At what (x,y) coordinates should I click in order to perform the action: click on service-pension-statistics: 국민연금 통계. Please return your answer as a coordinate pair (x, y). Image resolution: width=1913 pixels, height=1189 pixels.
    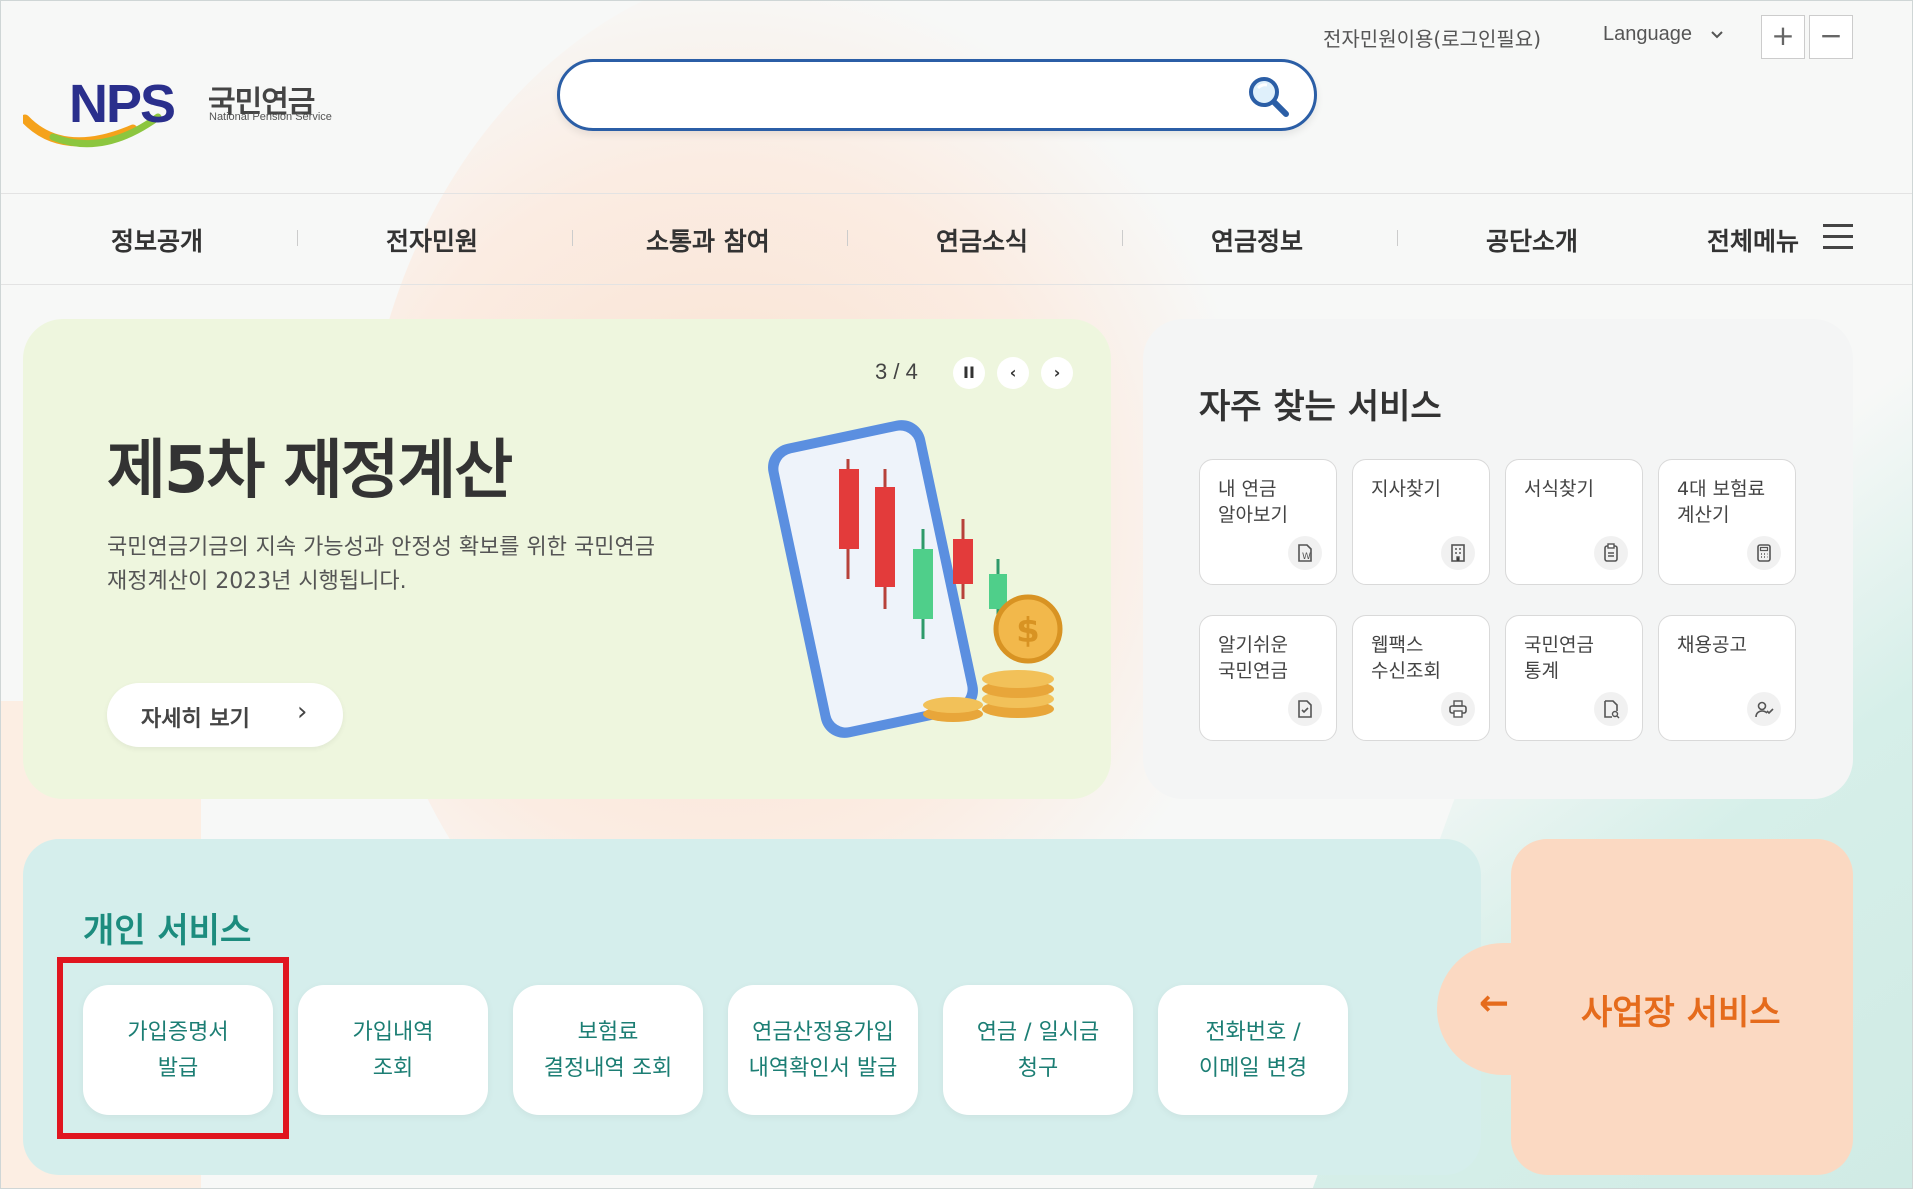
    Looking at the image, I should click on (1574, 678).